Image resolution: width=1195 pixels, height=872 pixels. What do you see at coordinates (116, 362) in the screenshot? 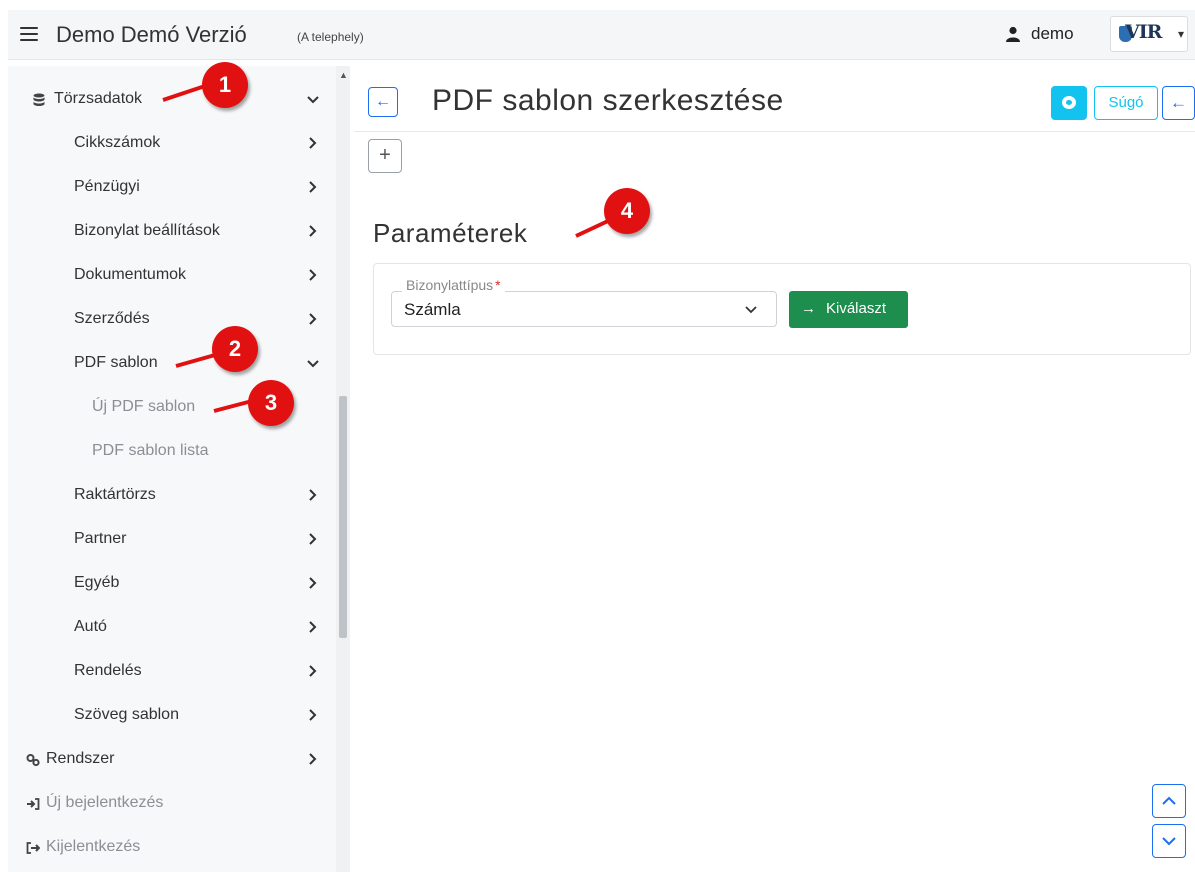
I see `sidebar-item-label: PDF sablon` at bounding box center [116, 362].